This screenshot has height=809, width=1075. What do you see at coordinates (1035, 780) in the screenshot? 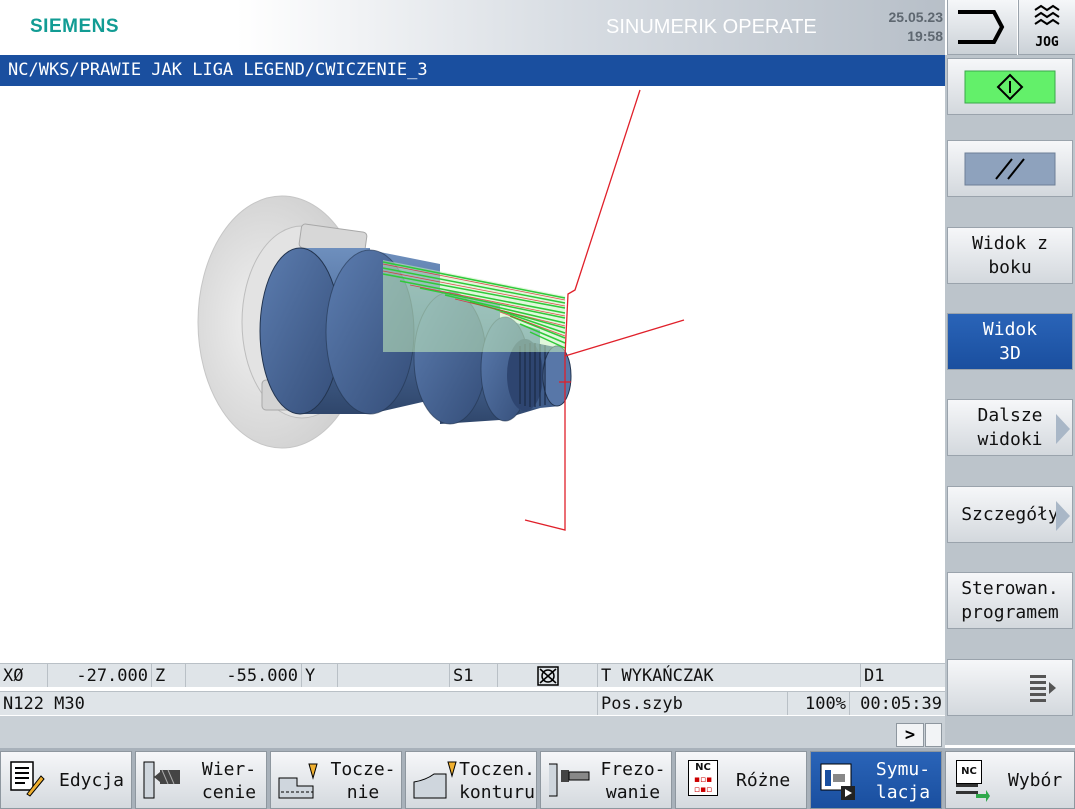
I see `tab-wybor-label: Wybór` at bounding box center [1035, 780].